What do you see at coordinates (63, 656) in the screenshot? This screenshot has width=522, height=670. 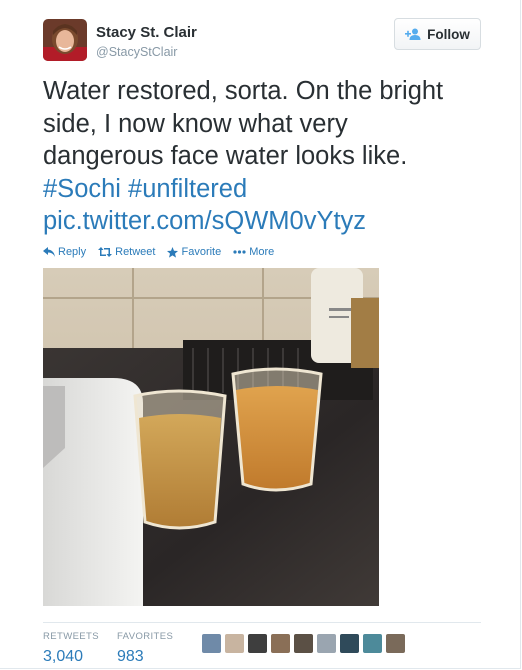 I see `retweets-count: 3,040` at bounding box center [63, 656].